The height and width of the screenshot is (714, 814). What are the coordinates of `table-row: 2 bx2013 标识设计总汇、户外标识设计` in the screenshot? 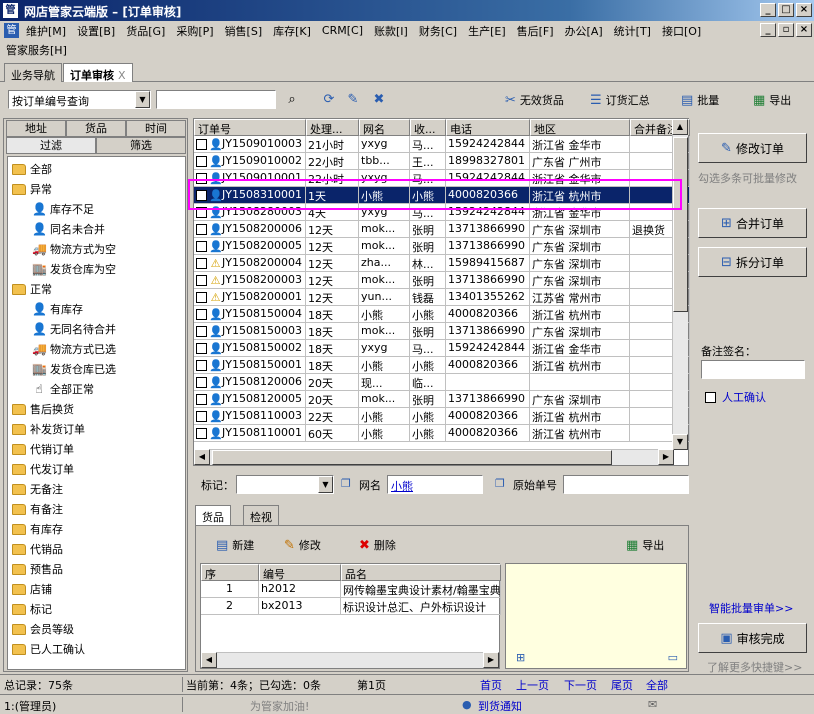 It's located at (351, 606).